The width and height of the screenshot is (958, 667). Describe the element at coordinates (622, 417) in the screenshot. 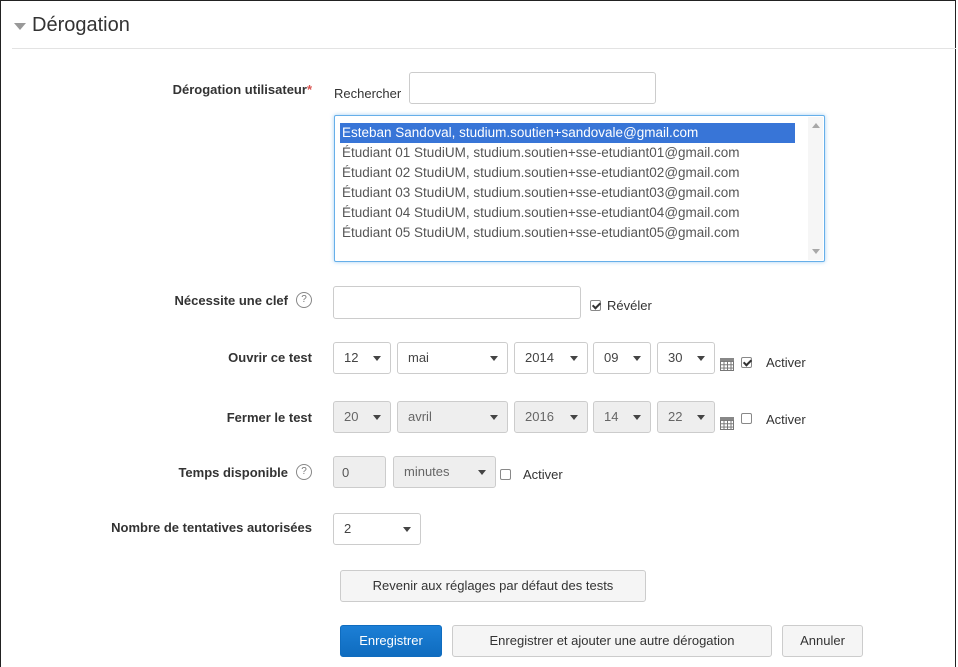

I see `close-hour-select: 14` at that location.